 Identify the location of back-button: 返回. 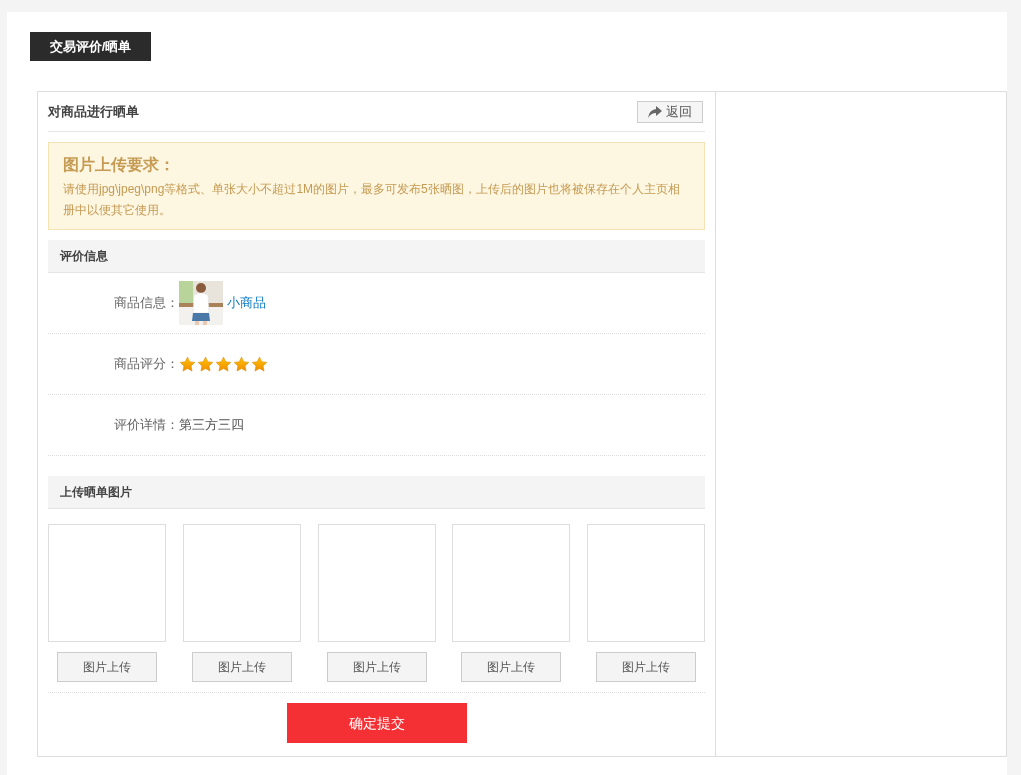
(670, 111).